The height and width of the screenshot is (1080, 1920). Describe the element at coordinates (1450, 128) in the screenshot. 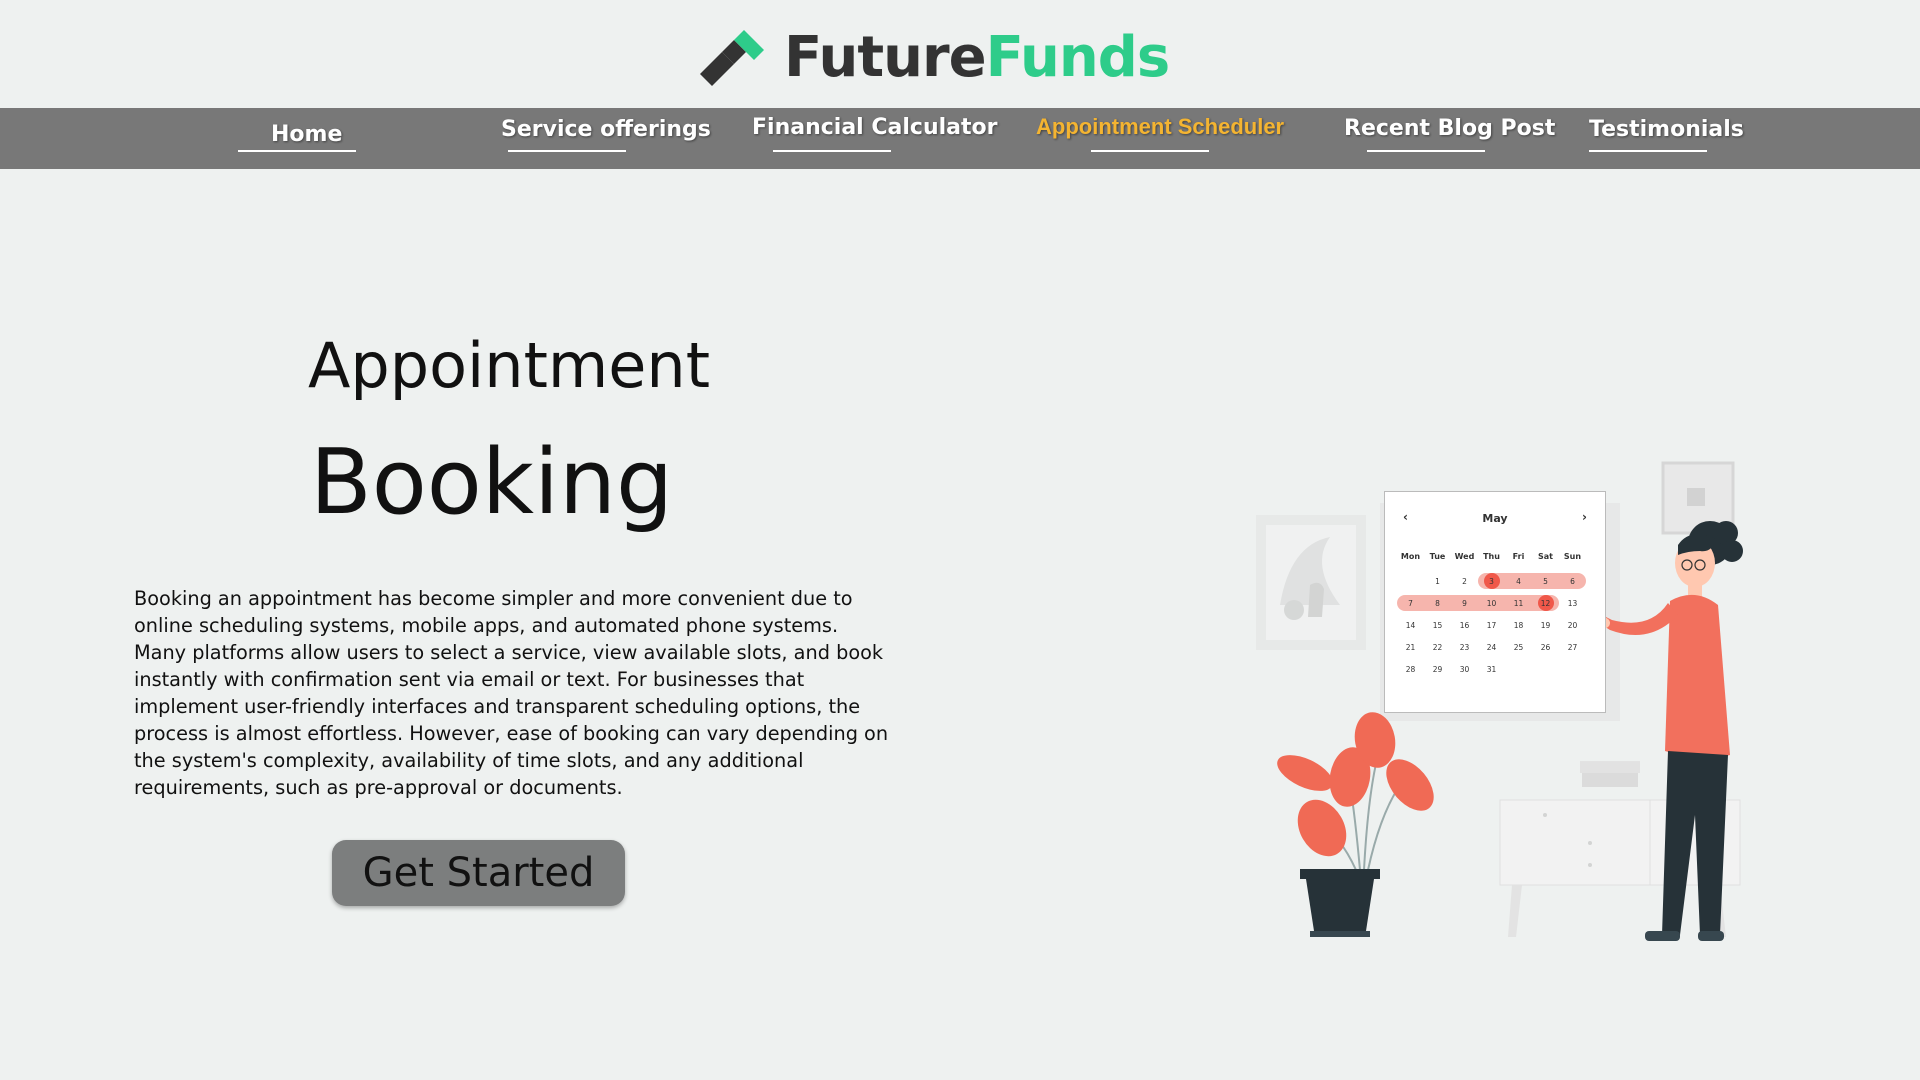

I see `nav-item-label: Recent Blog Post` at that location.